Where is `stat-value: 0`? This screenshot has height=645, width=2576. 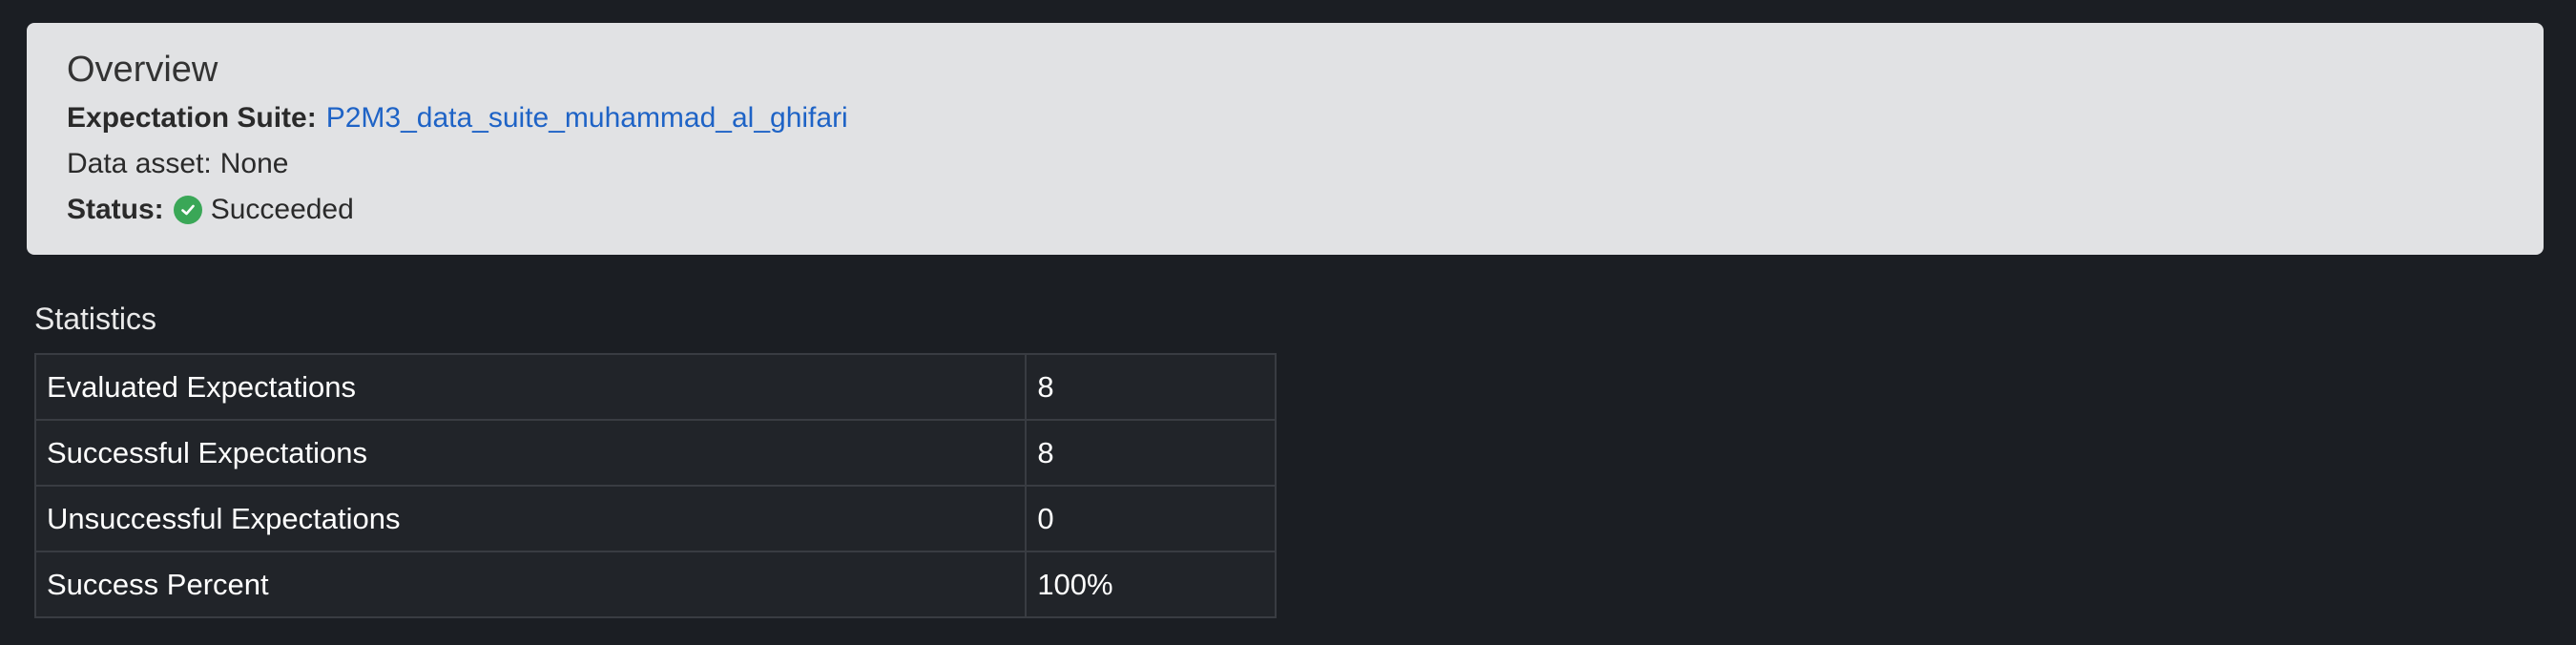 stat-value: 0 is located at coordinates (1151, 519).